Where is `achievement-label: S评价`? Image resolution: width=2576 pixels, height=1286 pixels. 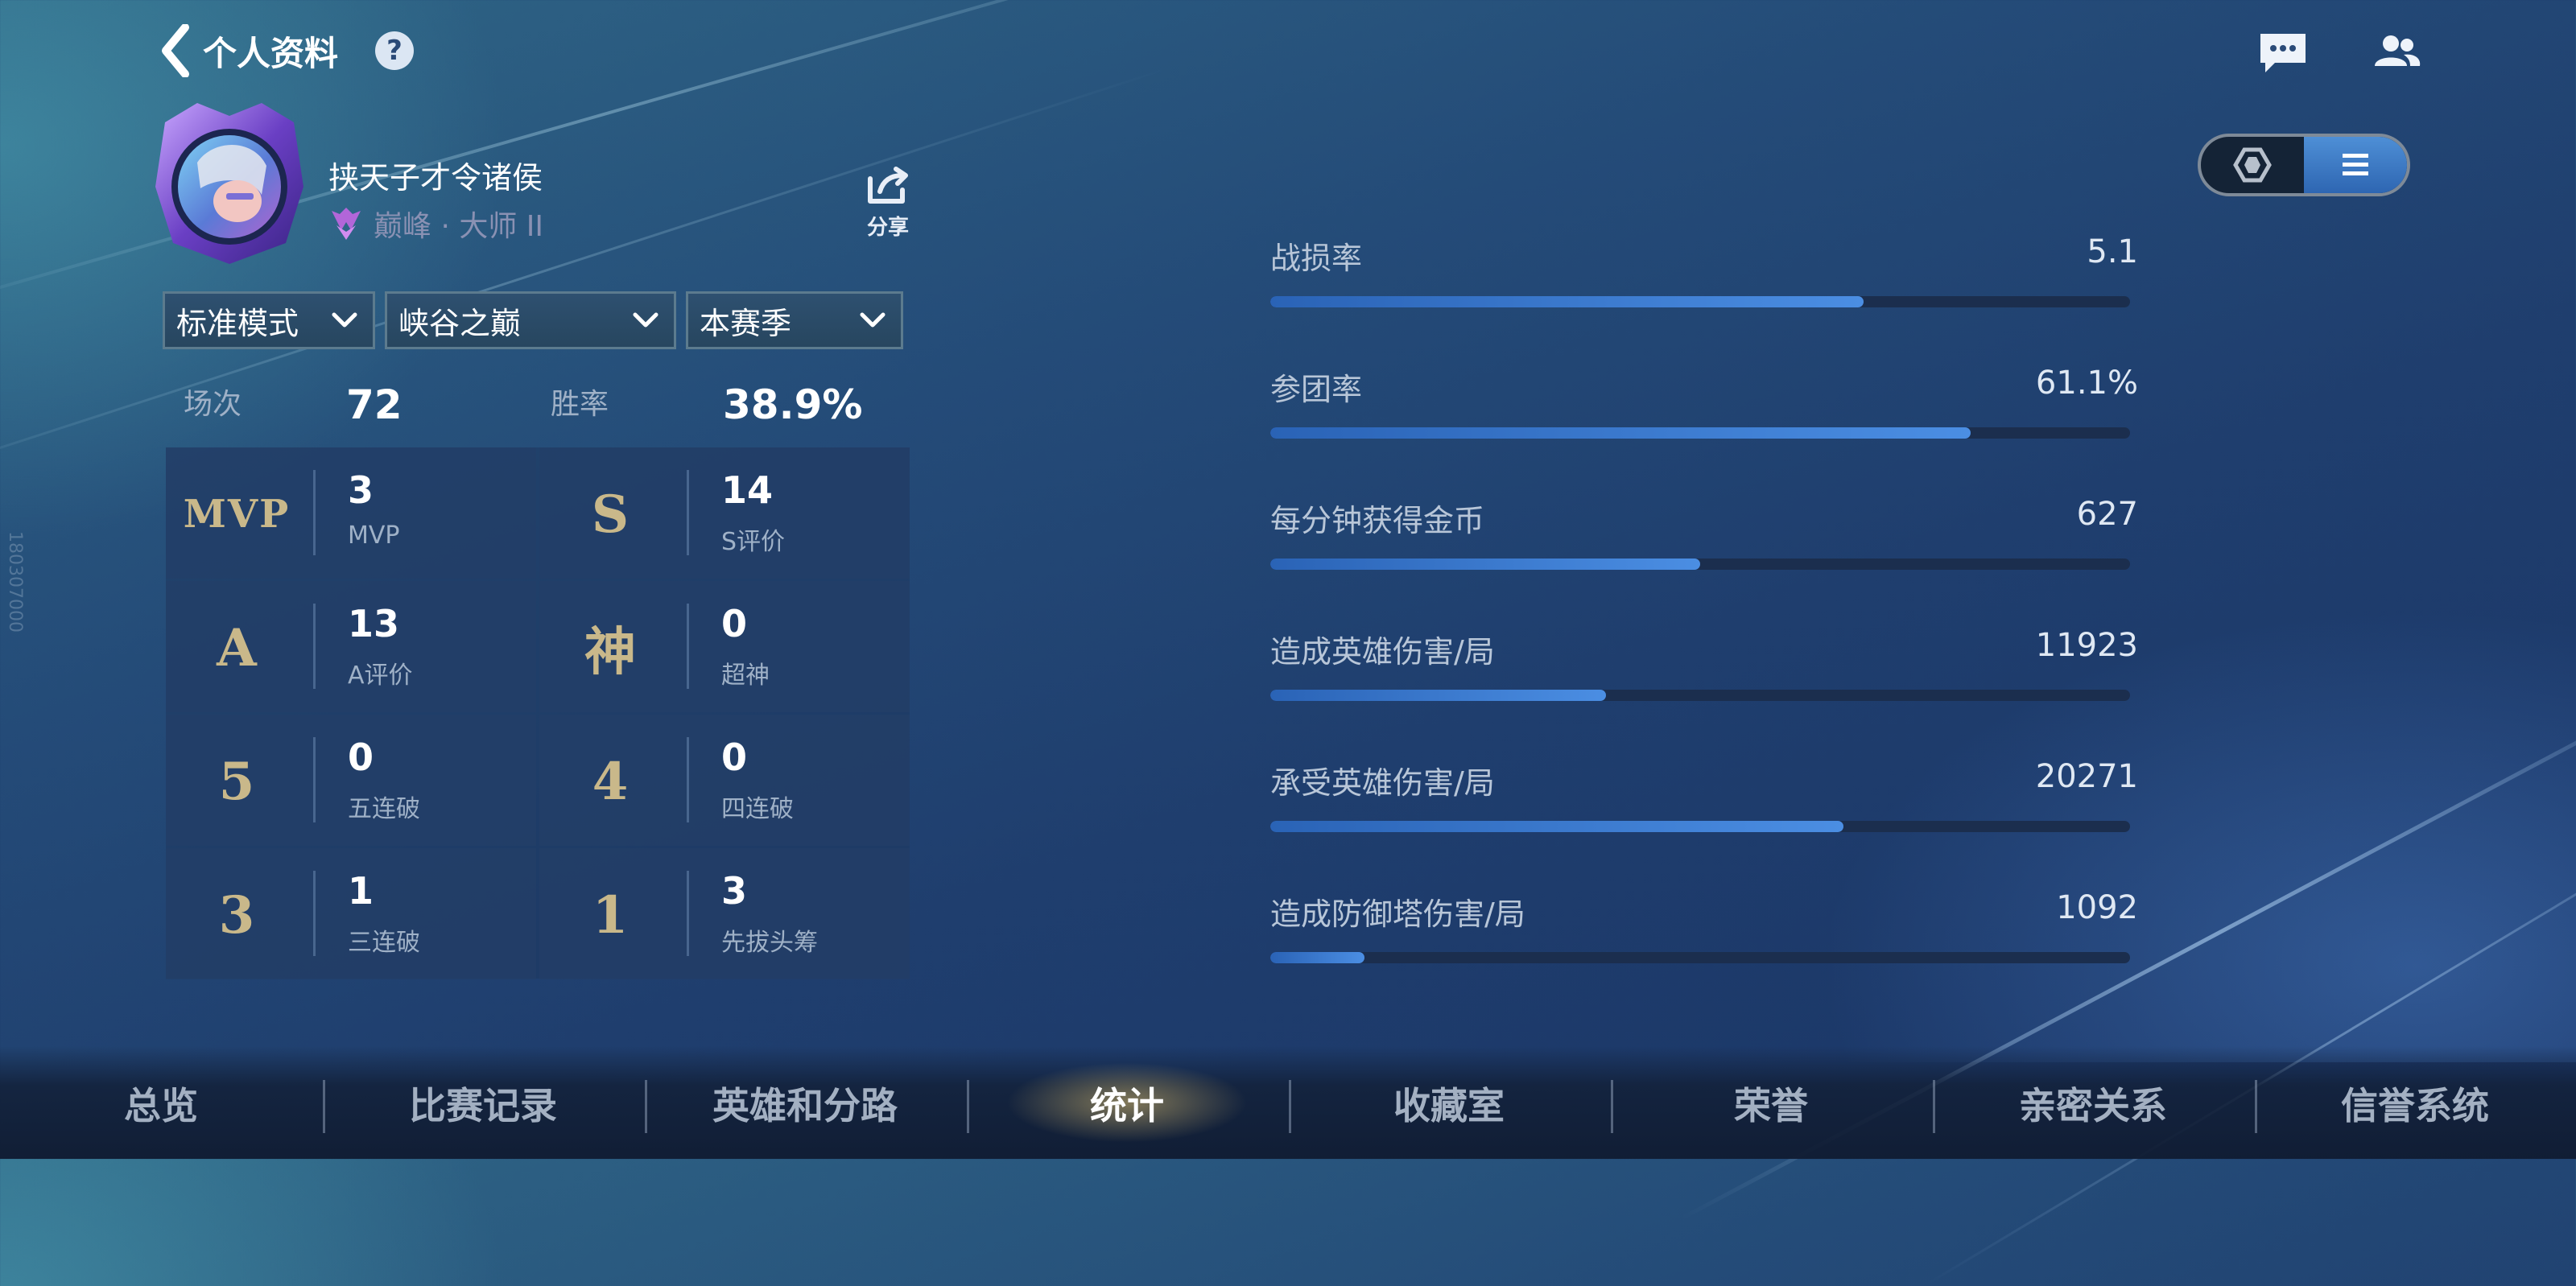 achievement-label: S评价 is located at coordinates (753, 542).